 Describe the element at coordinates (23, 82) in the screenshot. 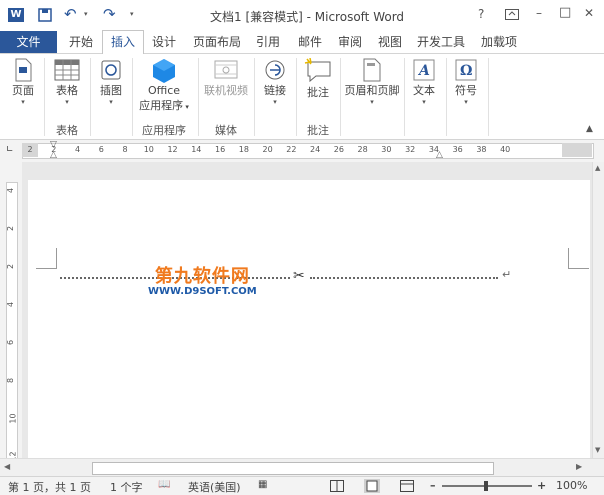

I see `pages-button: 页面 ▾` at that location.